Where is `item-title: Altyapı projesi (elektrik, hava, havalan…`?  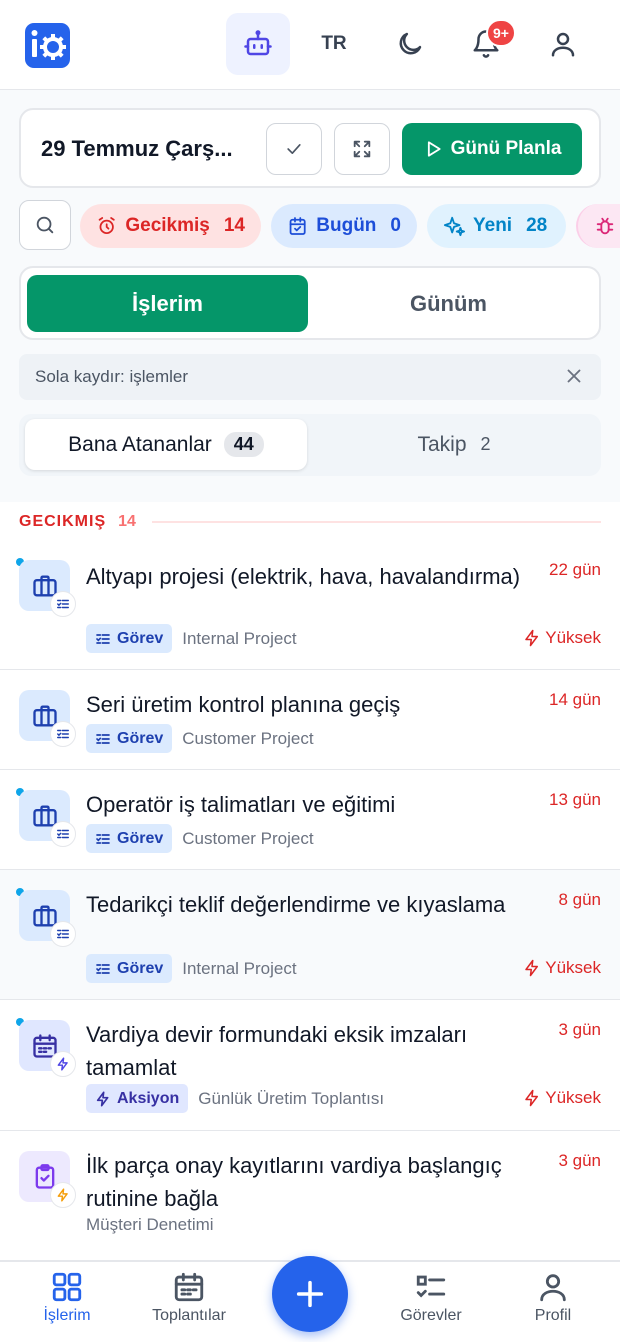 item-title: Altyapı projesi (elektrik, hava, havalan… is located at coordinates (303, 576).